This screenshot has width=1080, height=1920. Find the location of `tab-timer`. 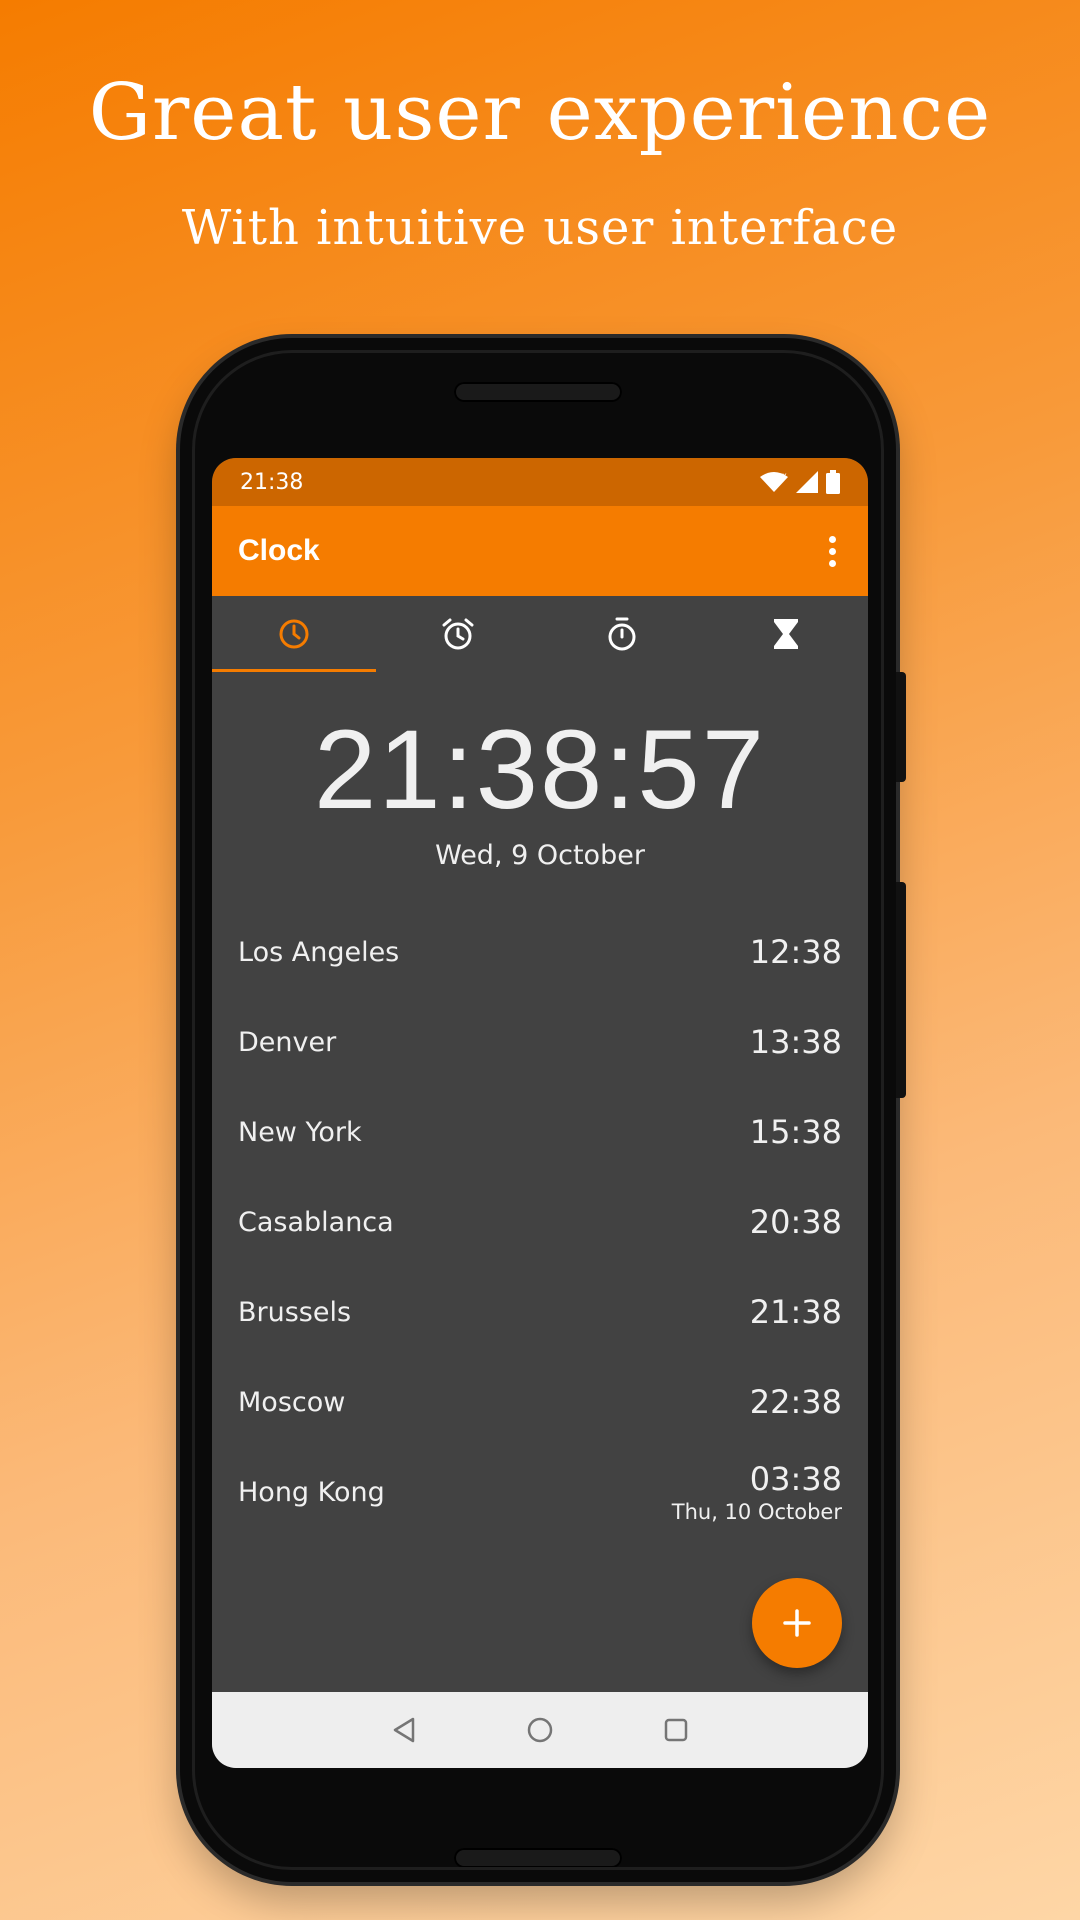

tab-timer is located at coordinates (786, 634).